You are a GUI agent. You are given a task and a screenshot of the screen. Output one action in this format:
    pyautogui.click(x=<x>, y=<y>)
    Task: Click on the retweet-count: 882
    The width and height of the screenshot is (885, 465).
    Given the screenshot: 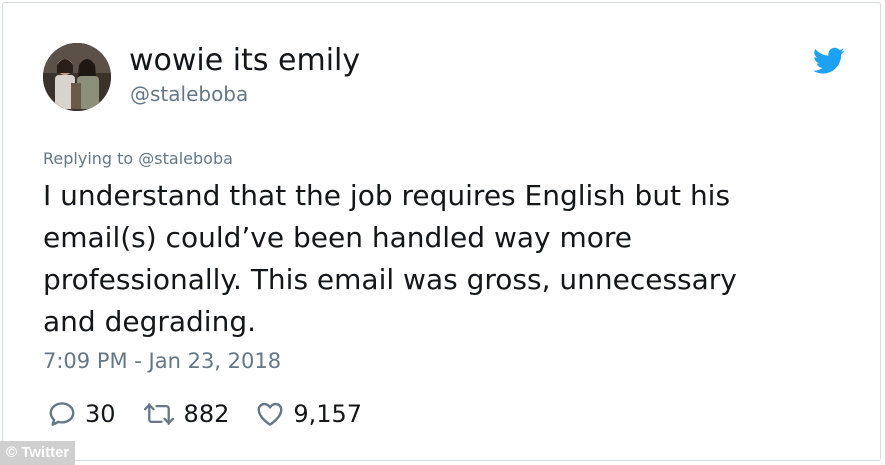 What is the action you would take?
    pyautogui.click(x=206, y=414)
    